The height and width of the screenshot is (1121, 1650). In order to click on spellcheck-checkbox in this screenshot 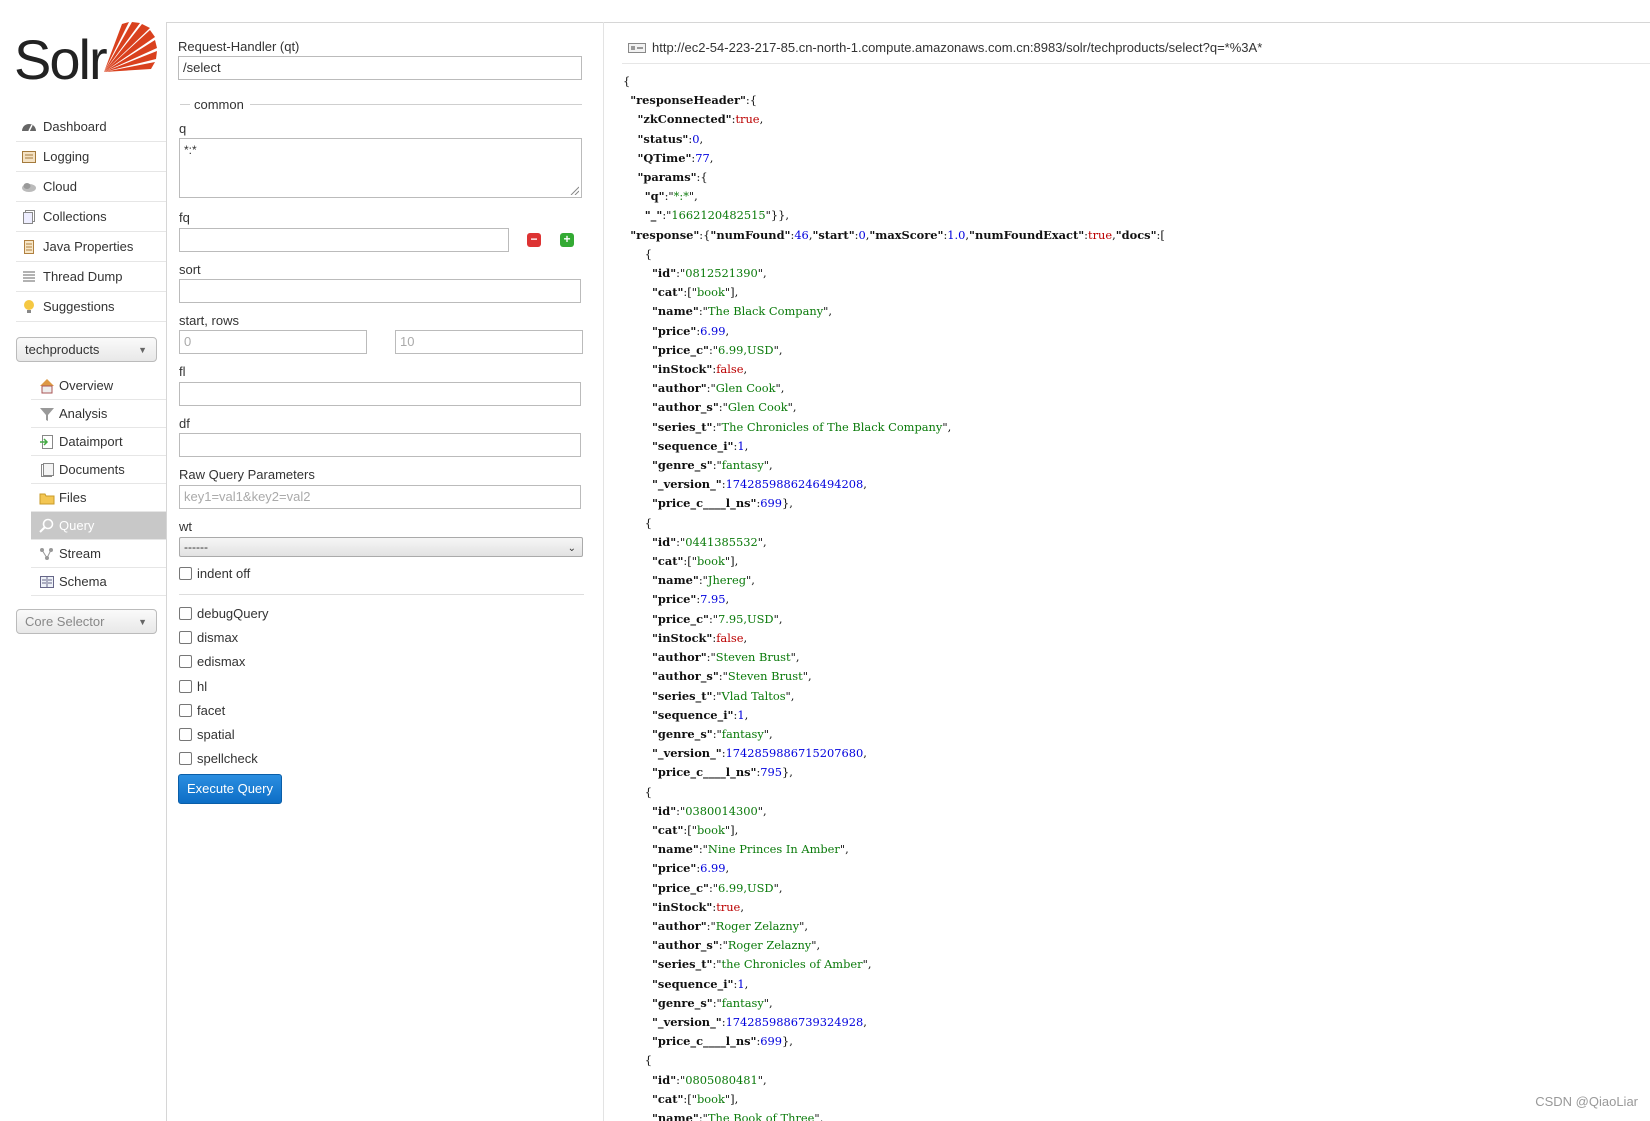, I will do `click(185, 759)`.